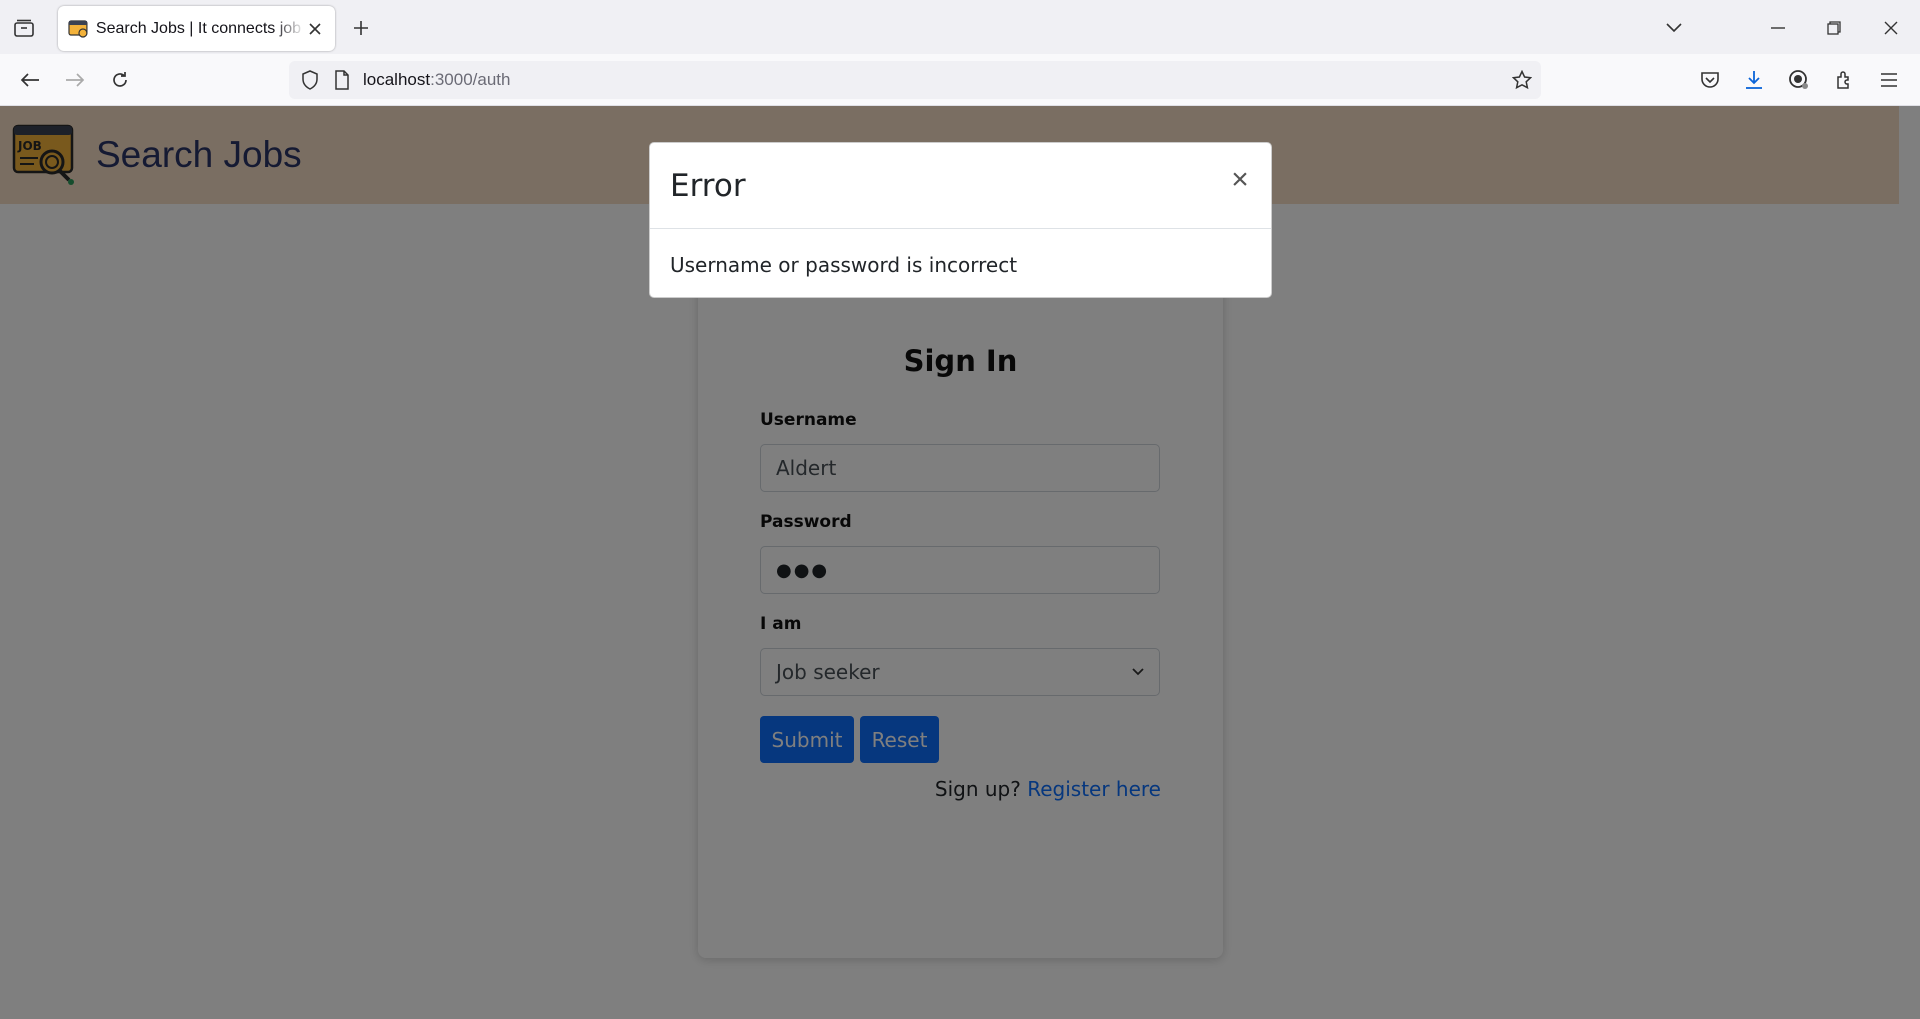 Image resolution: width=1920 pixels, height=1019 pixels. Describe the element at coordinates (397, 79) in the screenshot. I see `url-host: localhost` at that location.